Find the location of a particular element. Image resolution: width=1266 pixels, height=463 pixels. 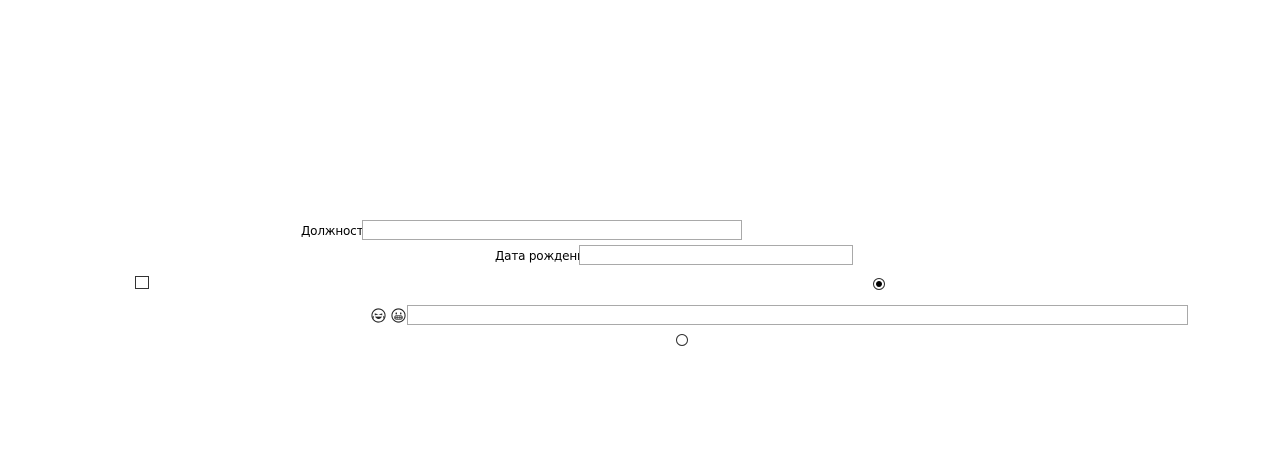

radio-selected-dot is located at coordinates (879, 284).